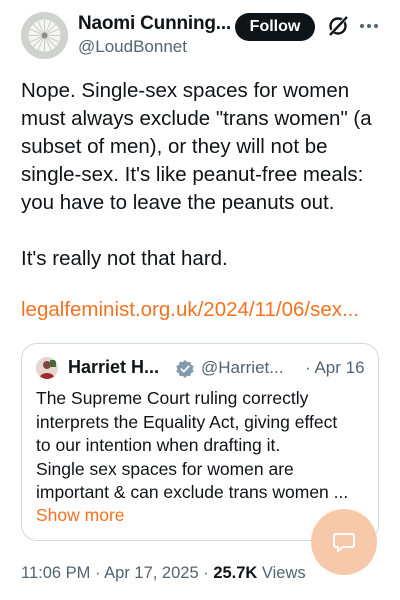 This screenshot has height=600, width=400. Describe the element at coordinates (281, 573) in the screenshot. I see `views-label: Views` at that location.